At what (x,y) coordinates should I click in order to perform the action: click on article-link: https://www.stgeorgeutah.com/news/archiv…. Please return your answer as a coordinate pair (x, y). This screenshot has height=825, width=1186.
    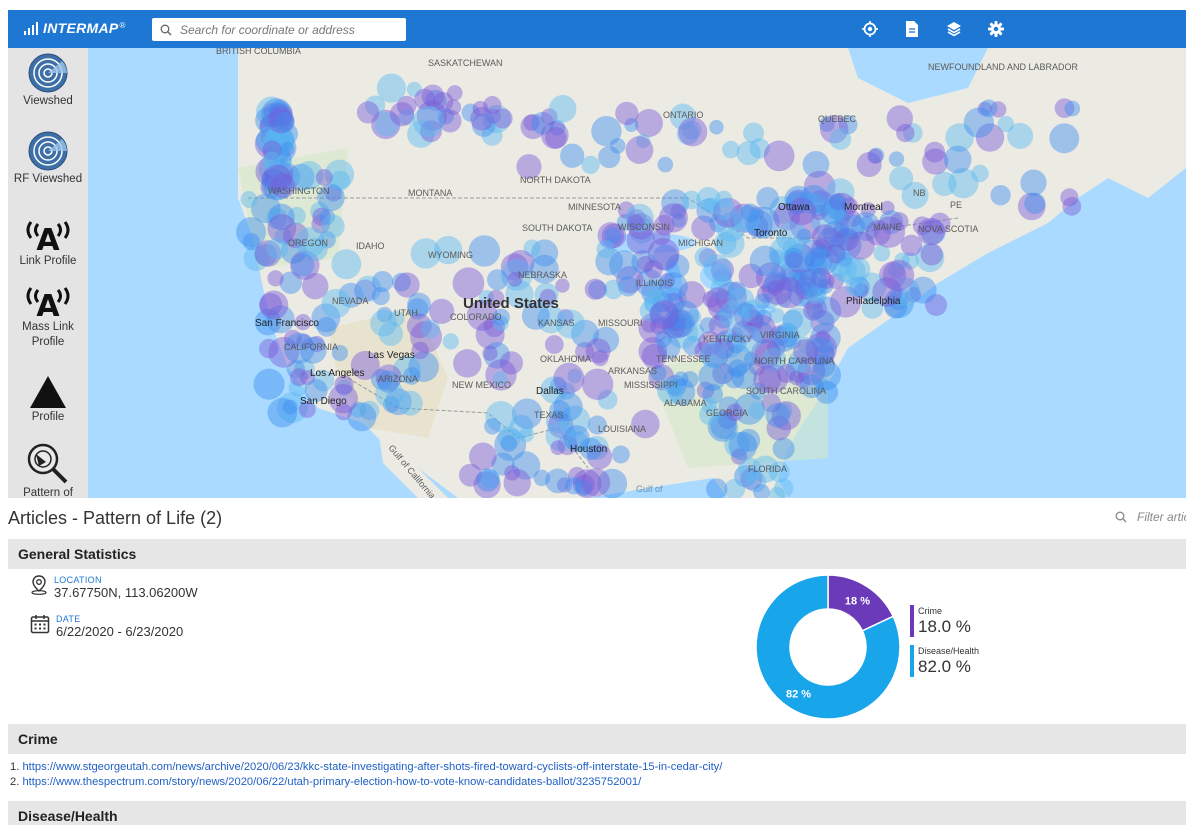
    Looking at the image, I should click on (372, 767).